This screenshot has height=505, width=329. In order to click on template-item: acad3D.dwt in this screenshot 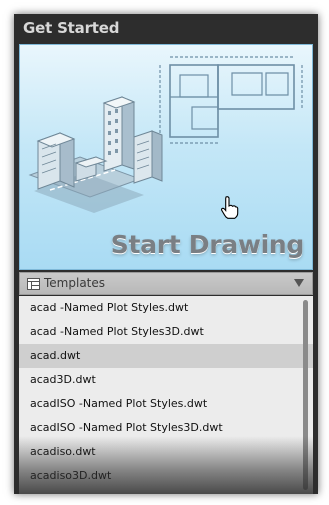, I will do `click(166, 380)`.